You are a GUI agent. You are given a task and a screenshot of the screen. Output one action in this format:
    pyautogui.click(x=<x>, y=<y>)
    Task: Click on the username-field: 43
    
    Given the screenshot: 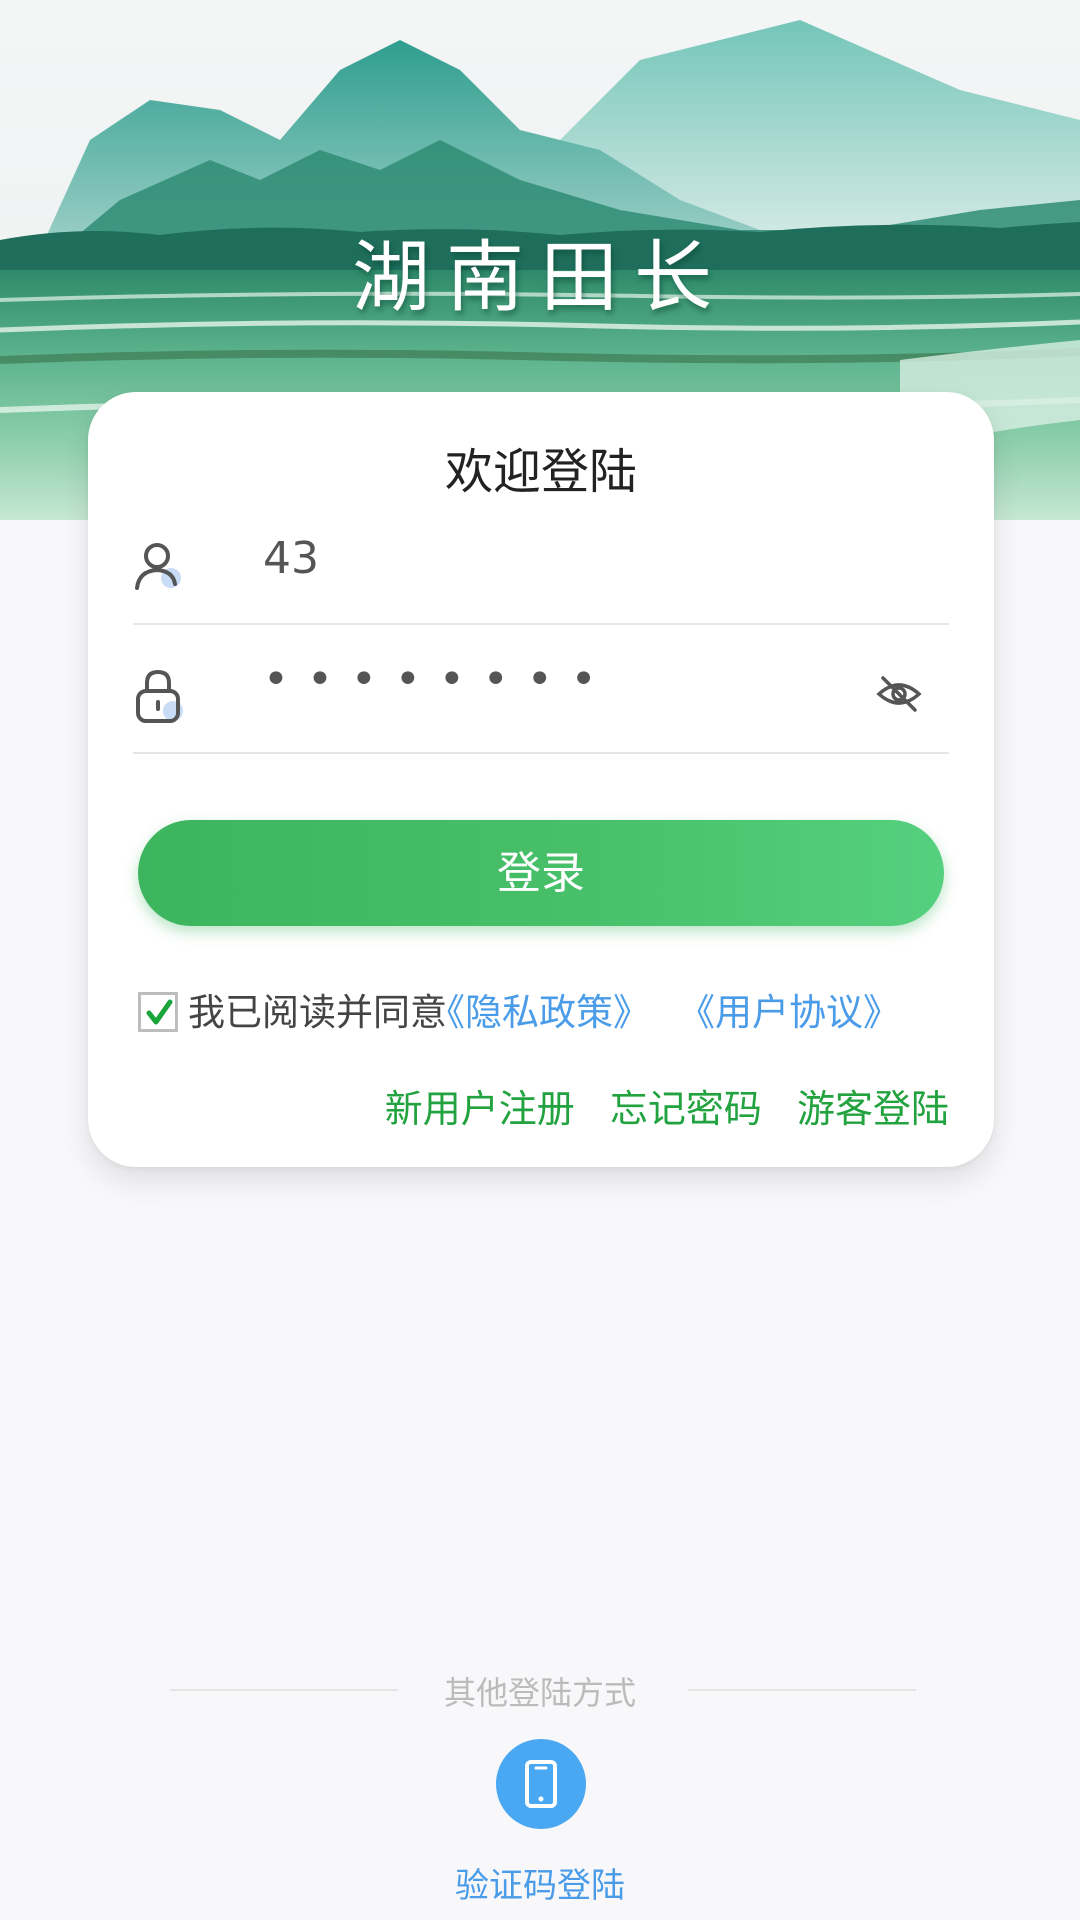 What is the action you would take?
    pyautogui.click(x=541, y=564)
    